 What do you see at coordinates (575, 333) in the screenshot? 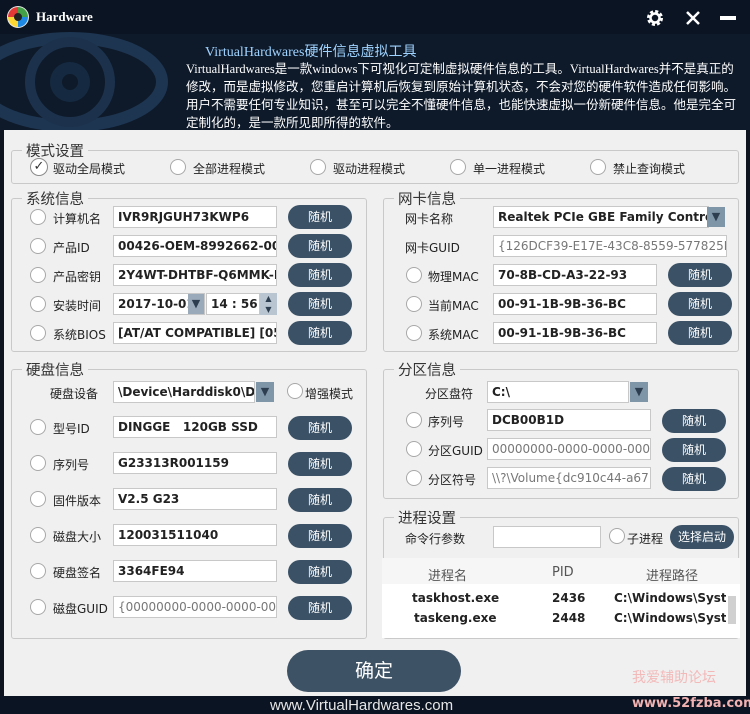
I see `sys-mac-field: 00-91-1B-9B-36-BC` at bounding box center [575, 333].